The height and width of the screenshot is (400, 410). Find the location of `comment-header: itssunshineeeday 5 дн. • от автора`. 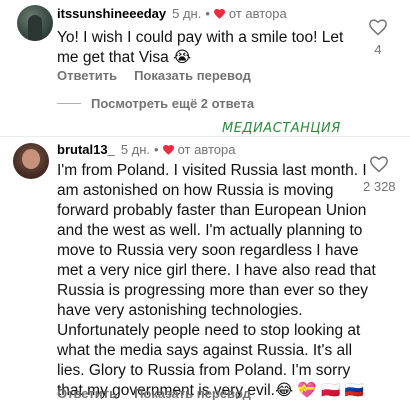

comment-header: itssunshineeeday 5 дн. • от автора is located at coordinates (172, 13).